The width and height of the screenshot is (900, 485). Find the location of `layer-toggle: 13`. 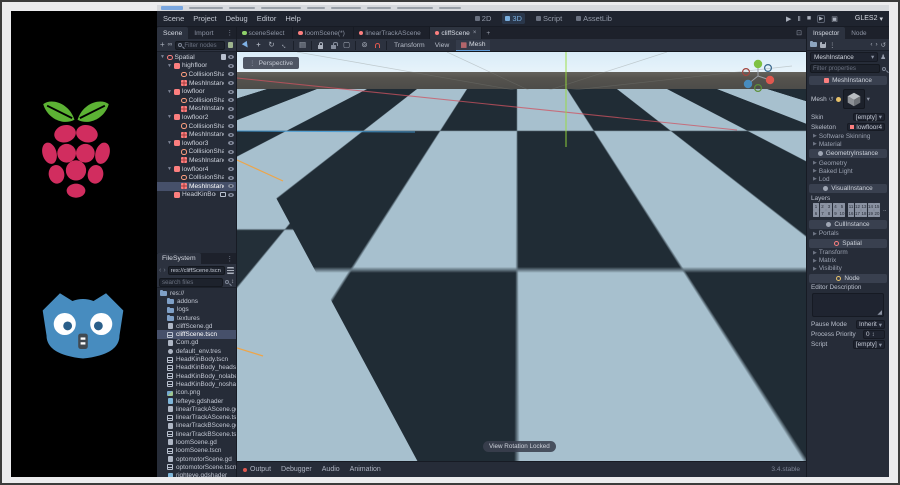

layer-toggle: 13 is located at coordinates (864, 206).